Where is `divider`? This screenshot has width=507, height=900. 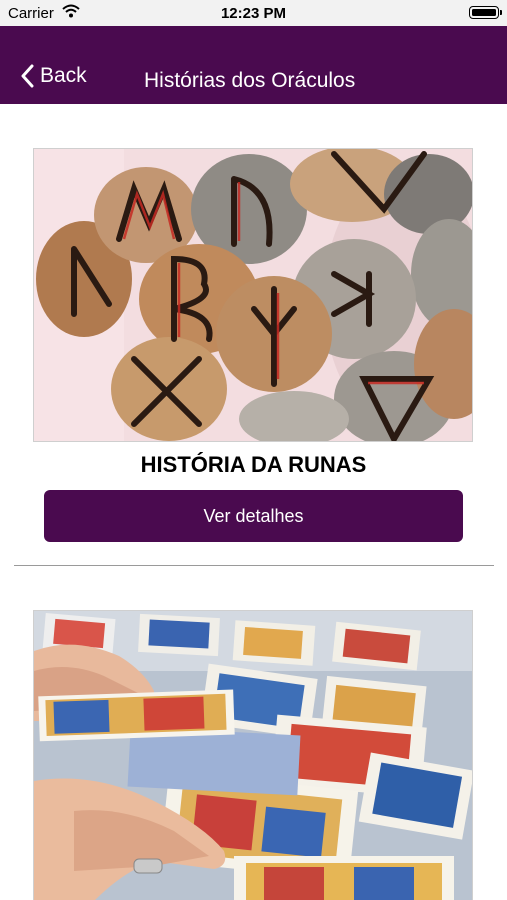 divider is located at coordinates (254, 565).